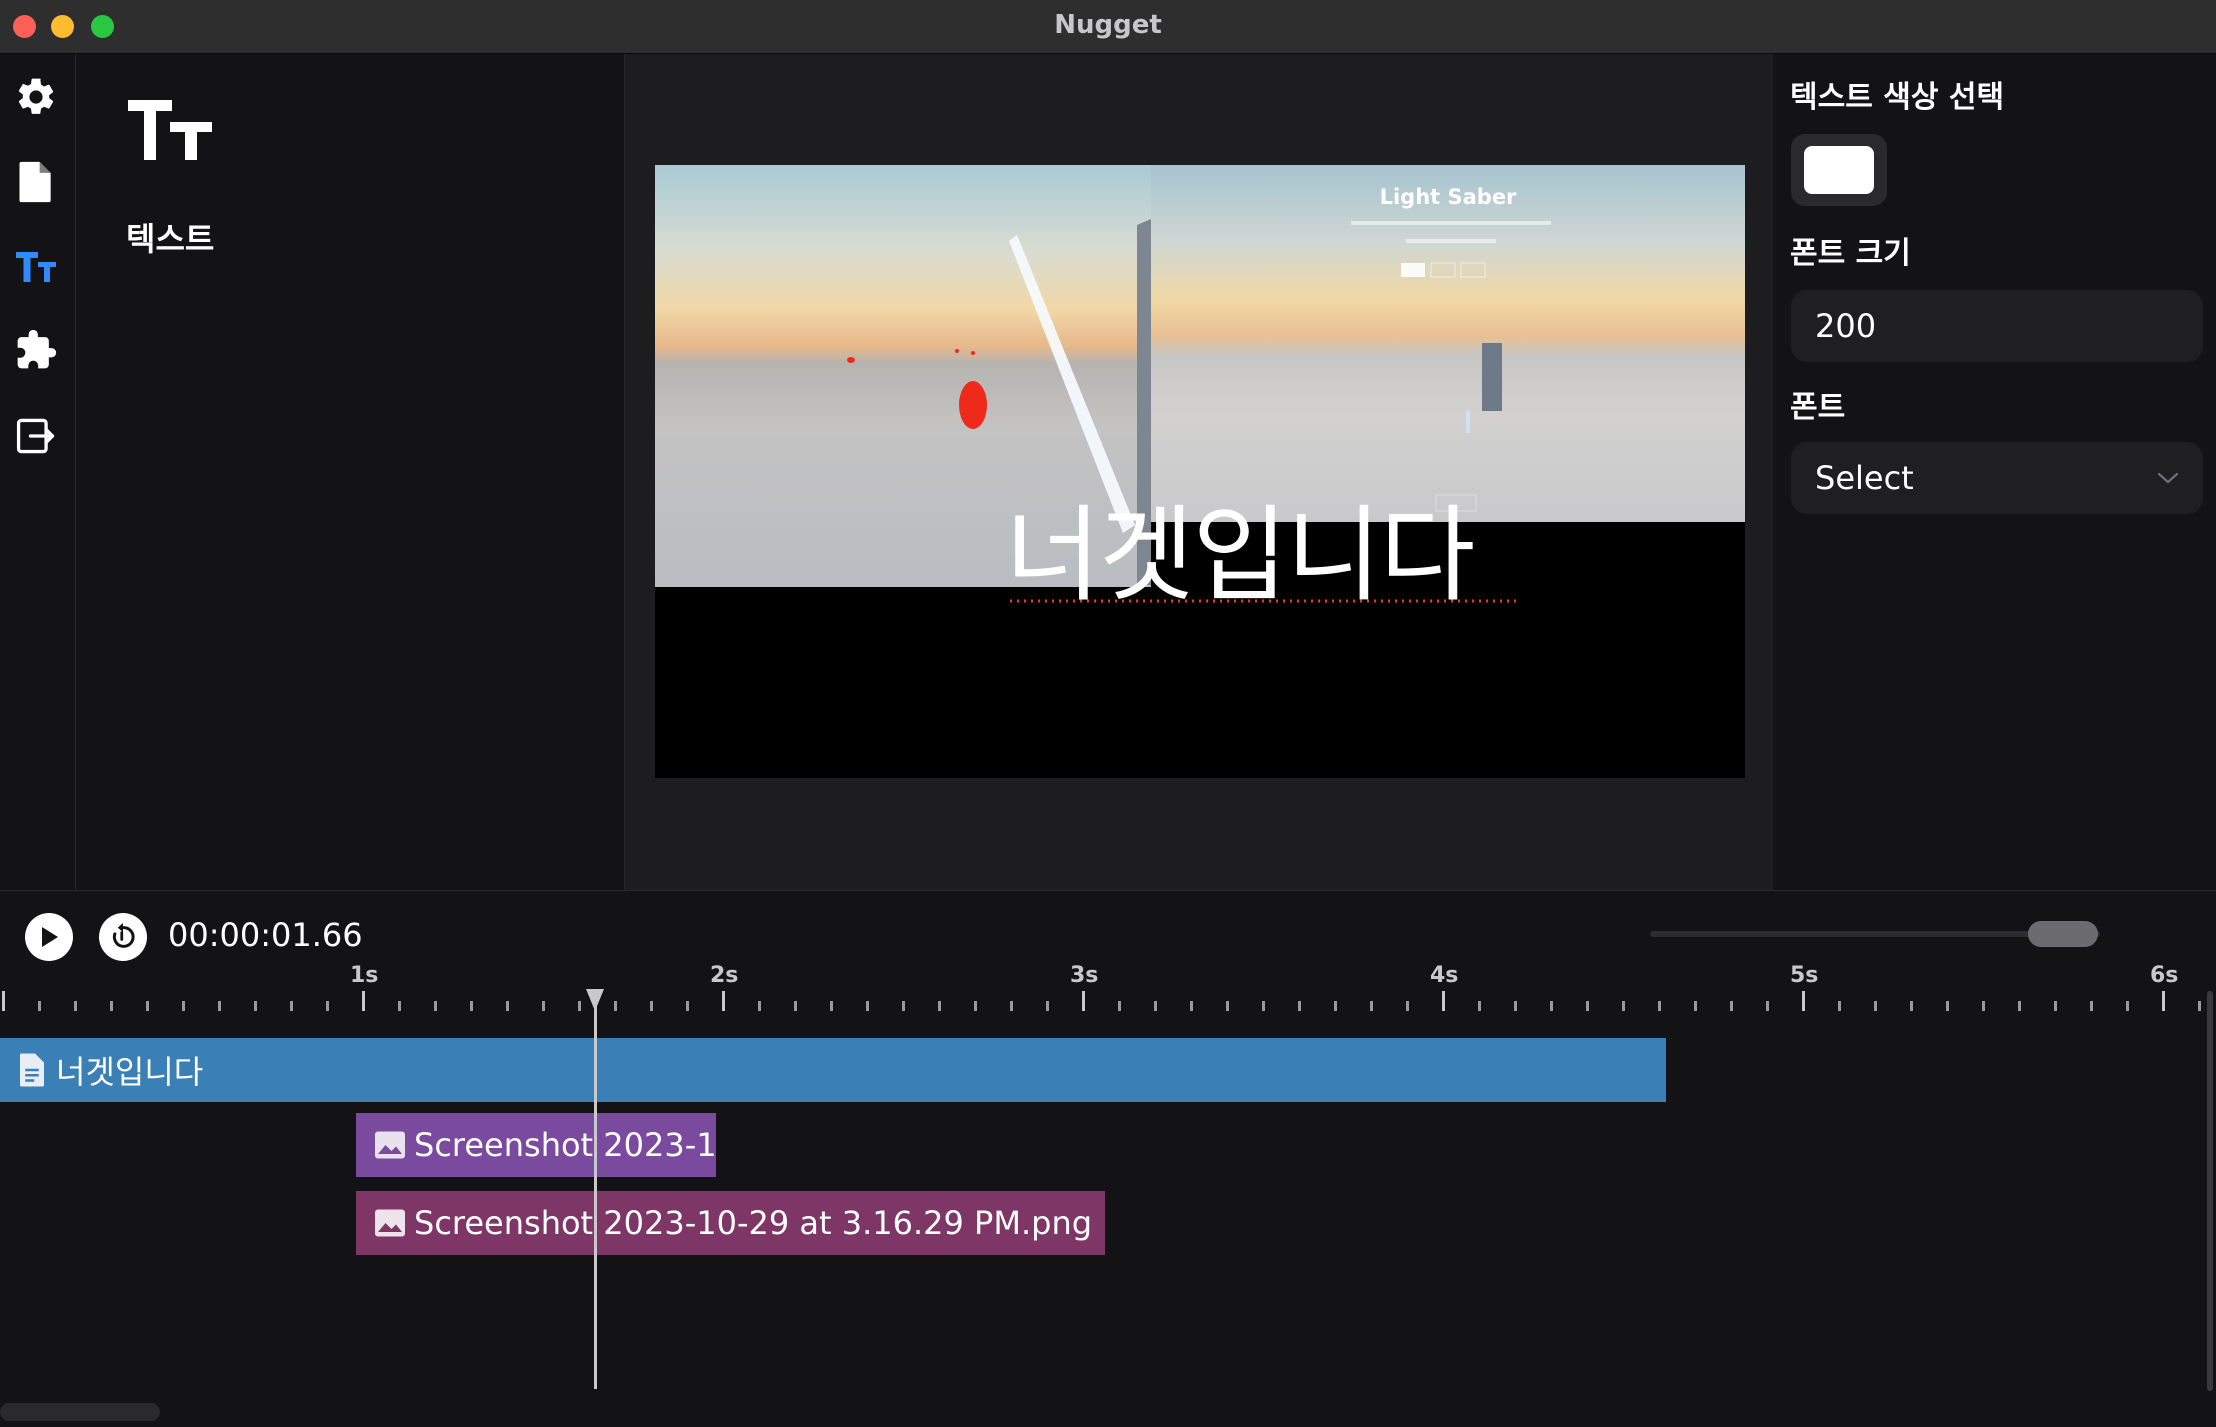 Image resolution: width=2216 pixels, height=1427 pixels. Describe the element at coordinates (36, 266) in the screenshot. I see `sidebar-item-text` at that location.